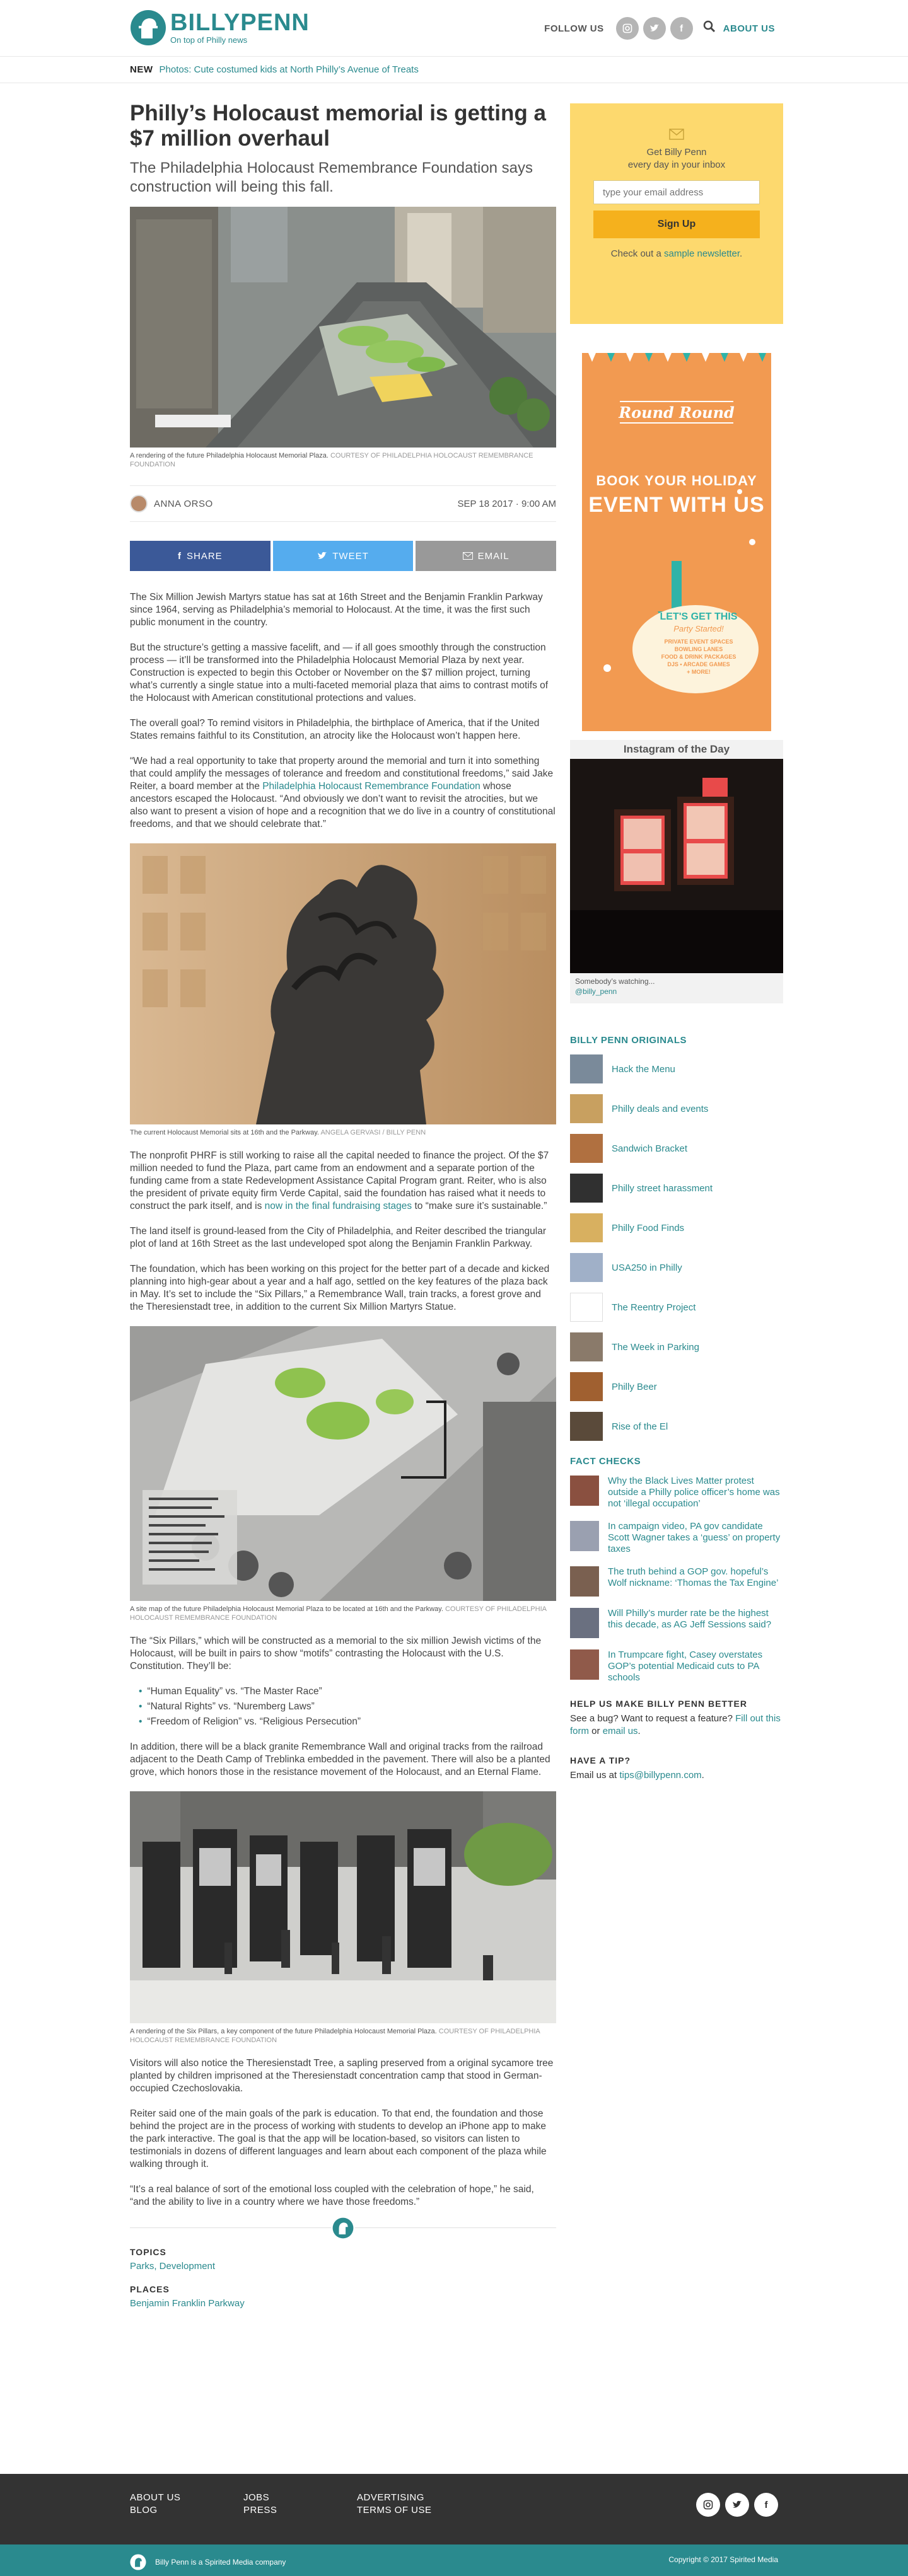 This screenshot has height=2576, width=908. I want to click on about-us-link: ABOUT US, so click(749, 29).